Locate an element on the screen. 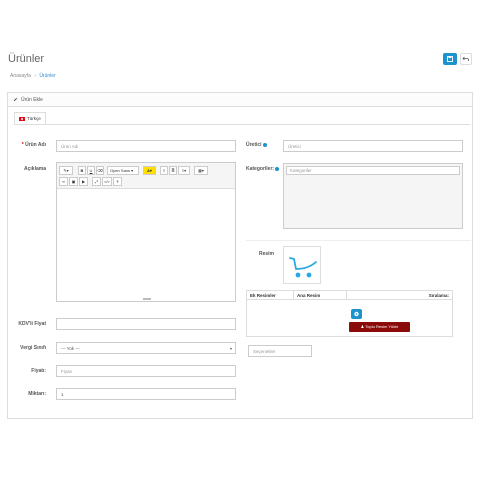 This screenshot has height=480, width=480. breadcrumb-current: Ürünler is located at coordinates (47, 76).